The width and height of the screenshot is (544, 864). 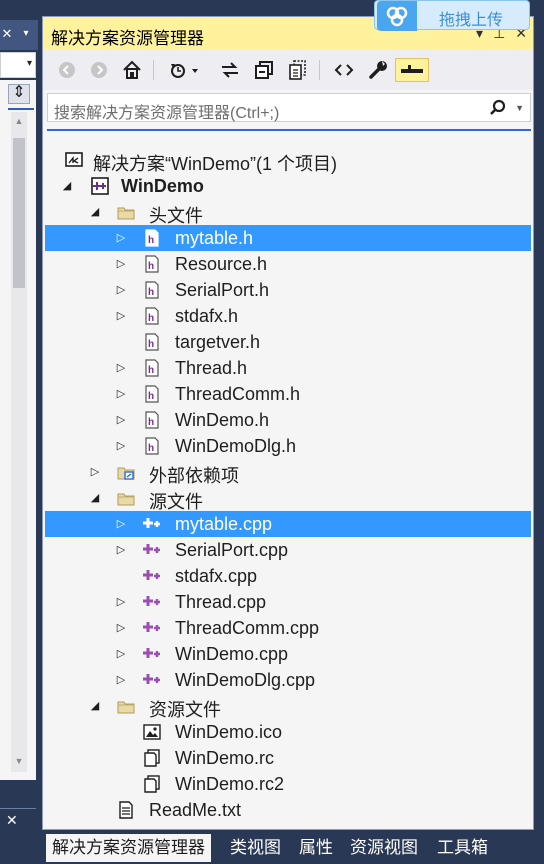 What do you see at coordinates (132, 70) in the screenshot?
I see `home-icon` at bounding box center [132, 70].